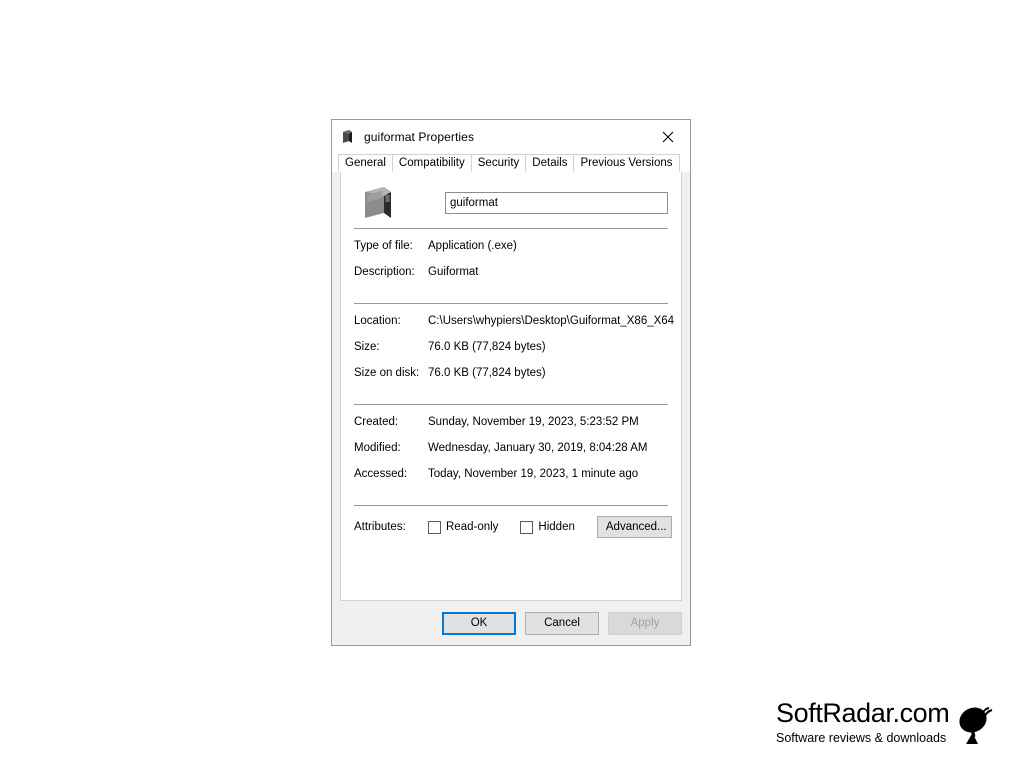 The width and height of the screenshot is (1024, 768). Describe the element at coordinates (538, 448) in the screenshot. I see `detail-value: Wednesday, January 30, 2019, 8:04:28 AM` at that location.